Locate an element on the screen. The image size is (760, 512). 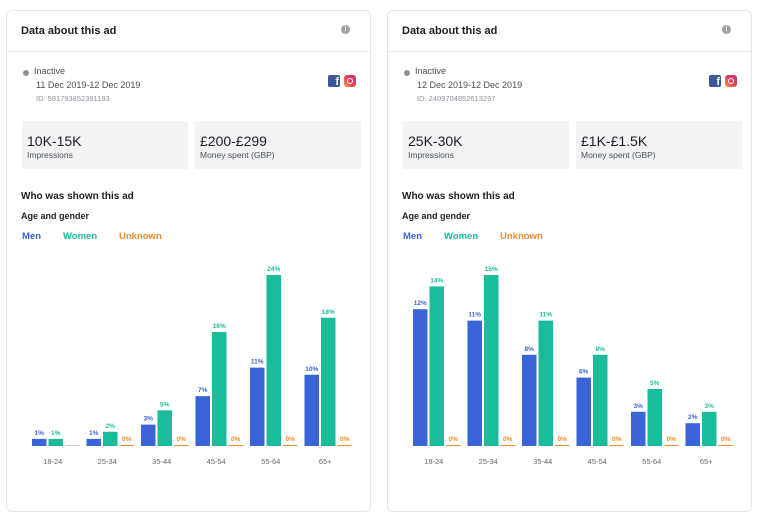
data-label-men-65+: 10% is located at coordinates (311, 369).